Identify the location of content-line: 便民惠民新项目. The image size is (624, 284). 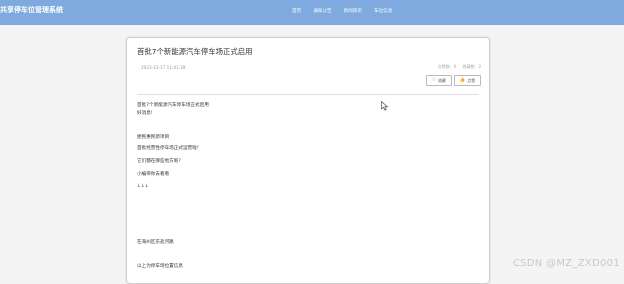
(153, 137).